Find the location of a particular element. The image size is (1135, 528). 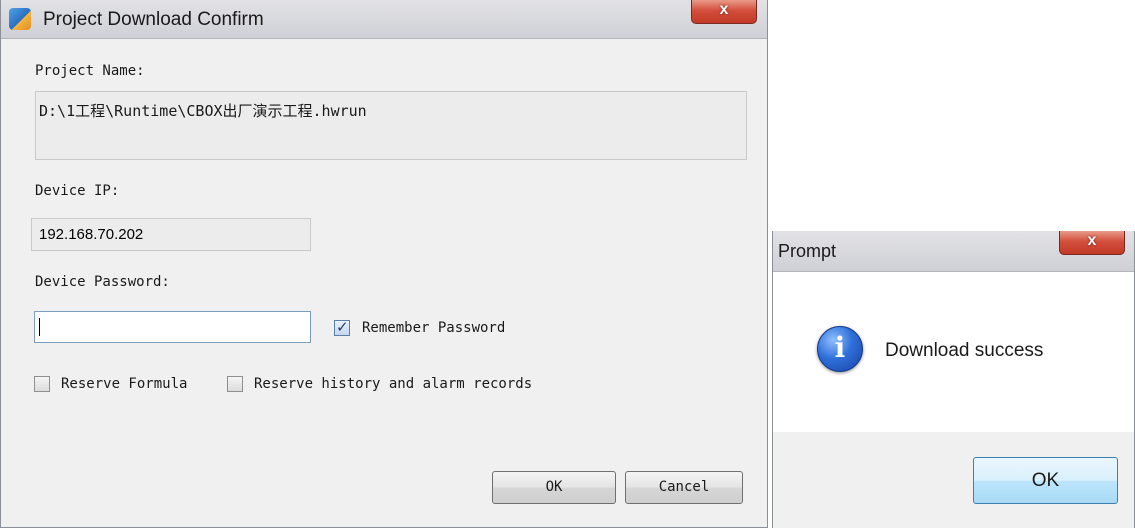

device-ip-field: 192.168.70.202 is located at coordinates (171, 234).